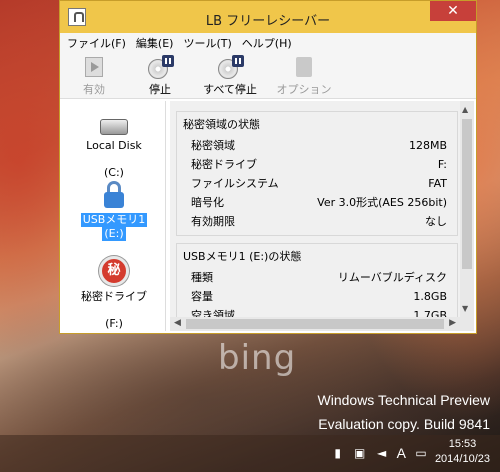 This screenshot has width=500, height=472. Describe the element at coordinates (202, 296) in the screenshot. I see `row-label: 容量` at that location.